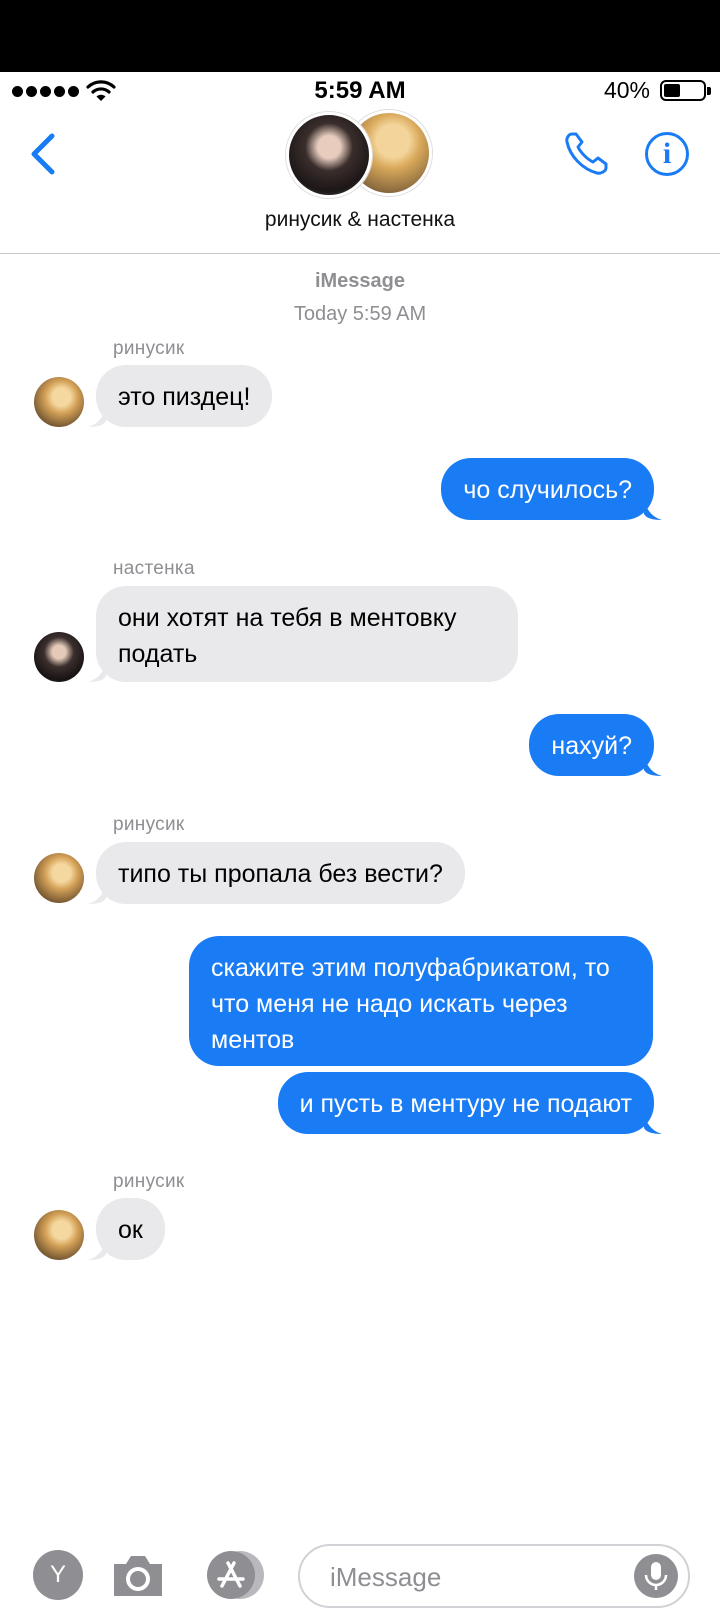  I want to click on message-text: типо ты пропала без вести?, so click(280, 874).